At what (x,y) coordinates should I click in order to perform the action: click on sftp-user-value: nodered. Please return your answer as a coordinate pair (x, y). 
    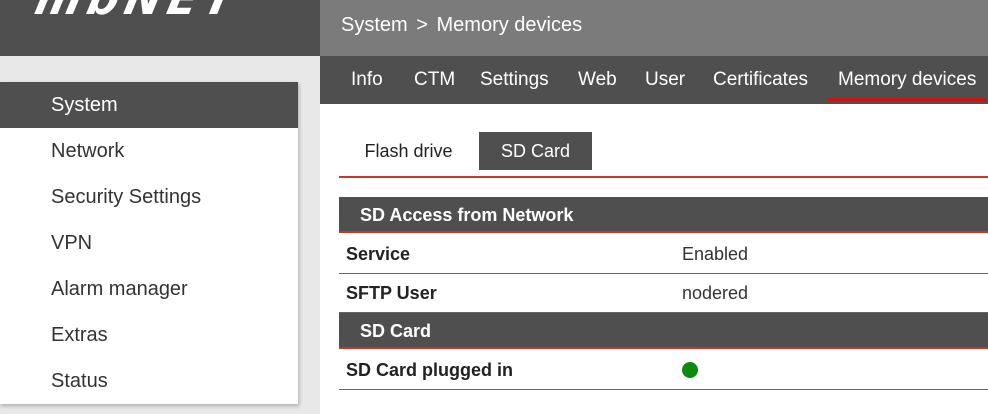
    Looking at the image, I should click on (715, 293).